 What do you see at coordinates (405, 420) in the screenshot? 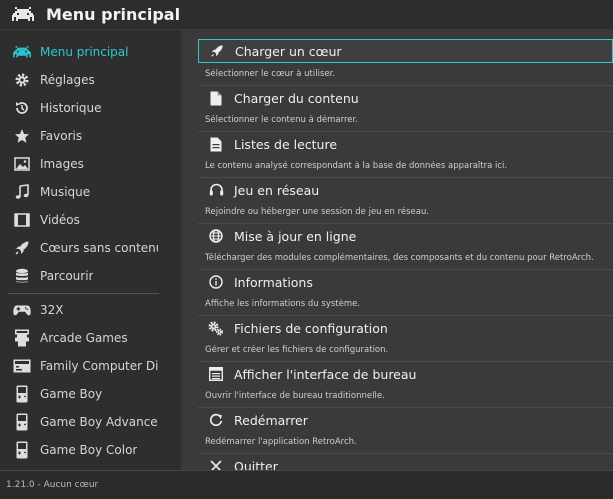
I see `entry-restart: Redémarrer` at bounding box center [405, 420].